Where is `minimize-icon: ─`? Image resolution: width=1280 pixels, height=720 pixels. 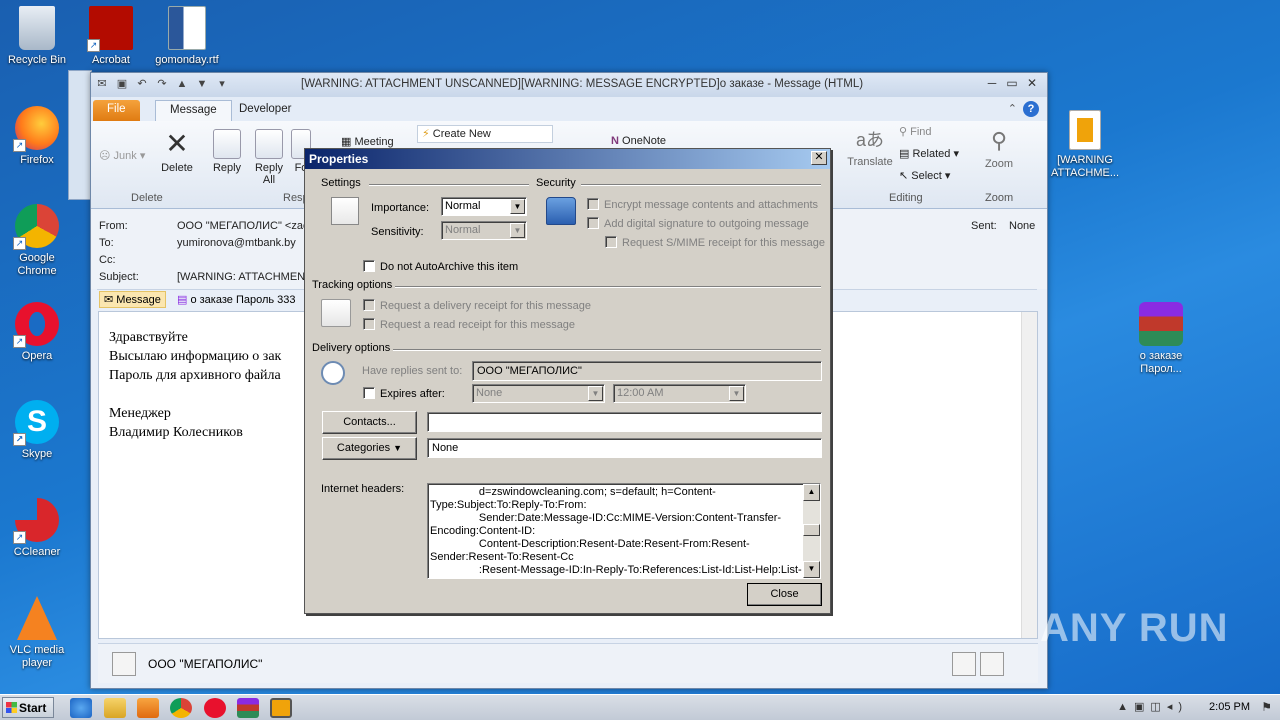 minimize-icon: ─ is located at coordinates (992, 83).